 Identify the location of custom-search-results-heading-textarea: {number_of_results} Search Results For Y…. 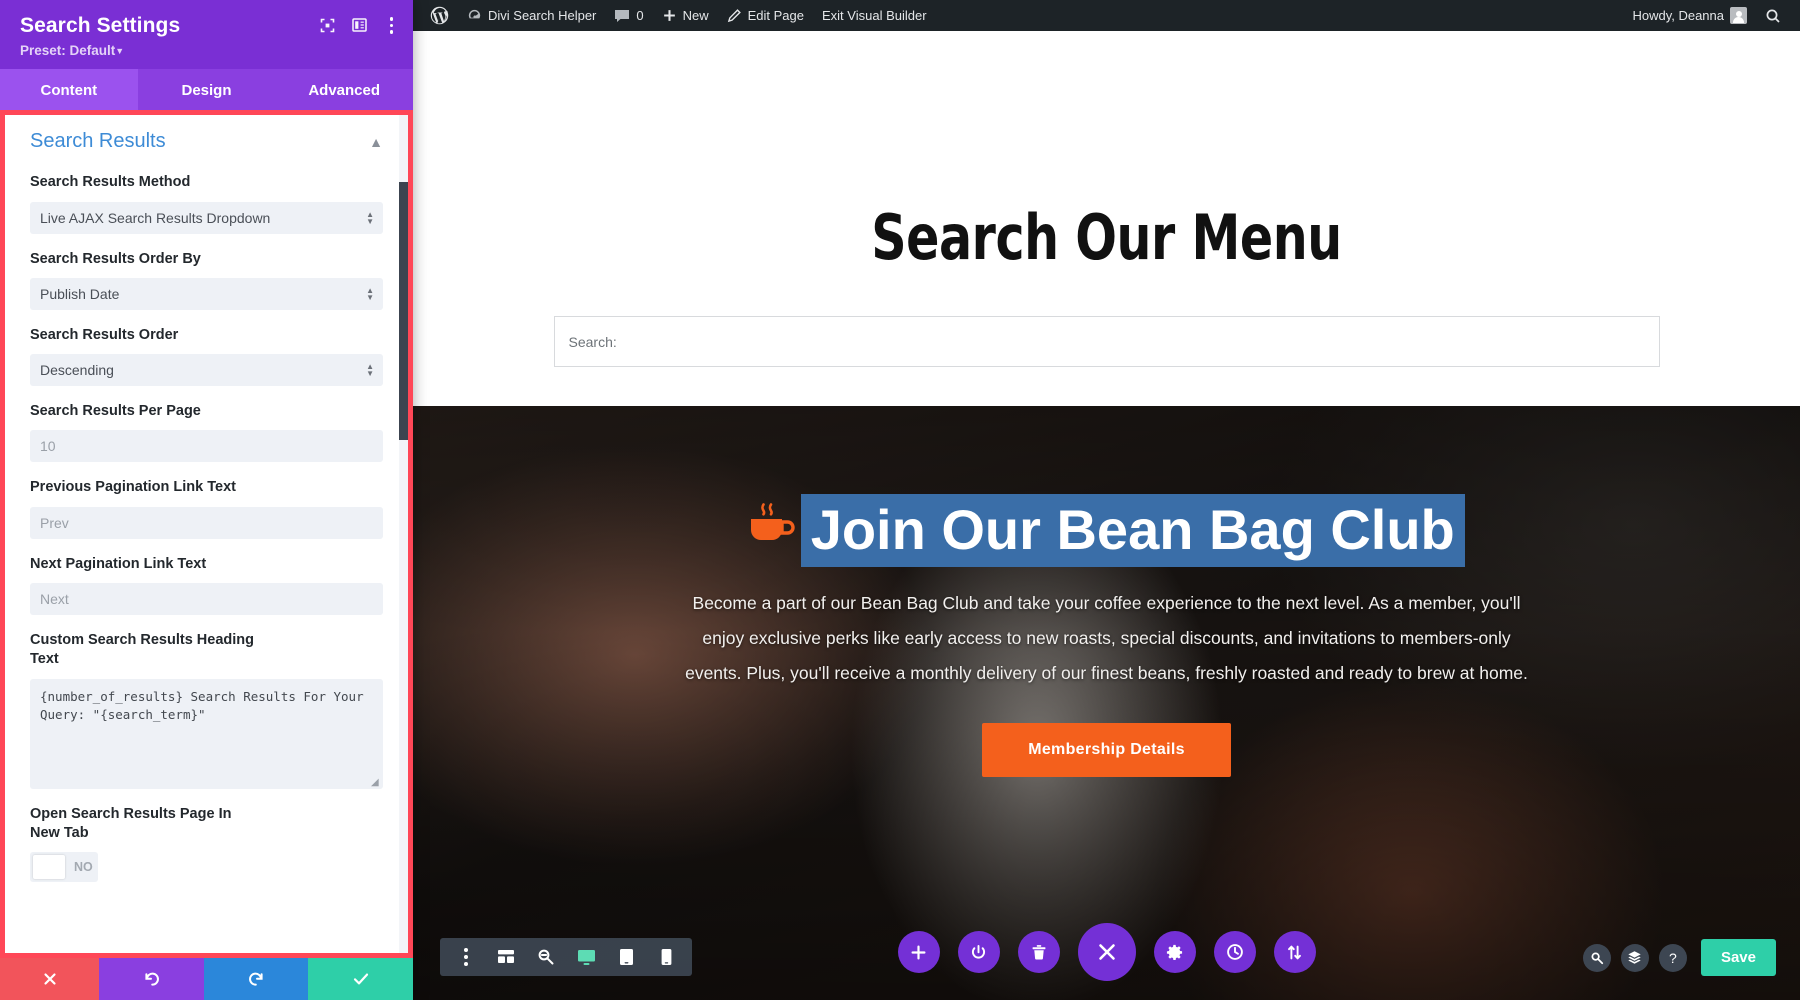
(206, 733).